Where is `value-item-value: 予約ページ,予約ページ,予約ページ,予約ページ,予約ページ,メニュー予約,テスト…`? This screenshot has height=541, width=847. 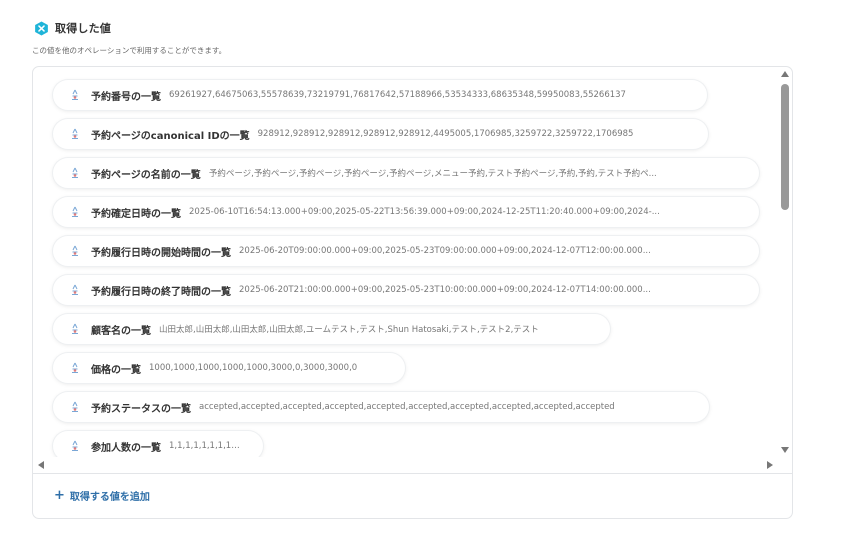
value-item-value: 予約ページ,予約ページ,予約ページ,予約ページ,予約ページ,メニュー予約,テスト… is located at coordinates (432, 174).